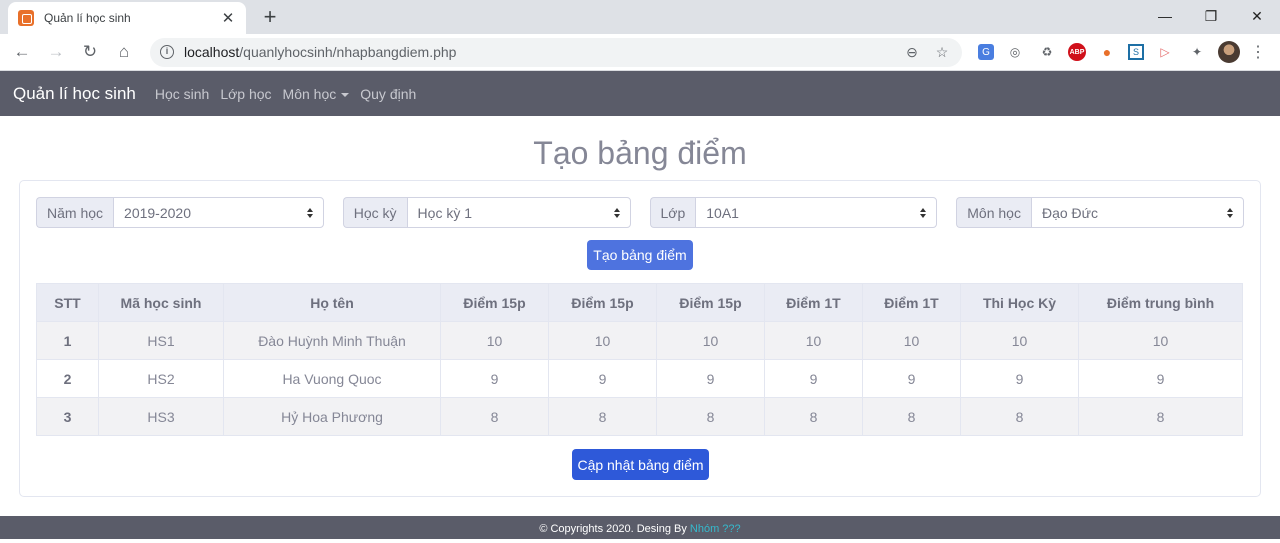  I want to click on nav-link-classes: Lớp học, so click(245, 94).